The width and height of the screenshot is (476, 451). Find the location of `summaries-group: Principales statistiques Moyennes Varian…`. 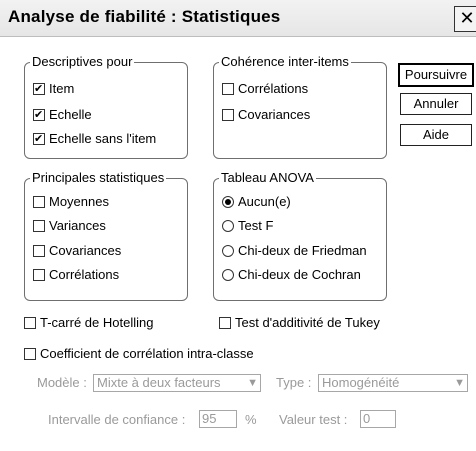

summaries-group: Principales statistiques Moyennes Varian… is located at coordinates (106, 235).